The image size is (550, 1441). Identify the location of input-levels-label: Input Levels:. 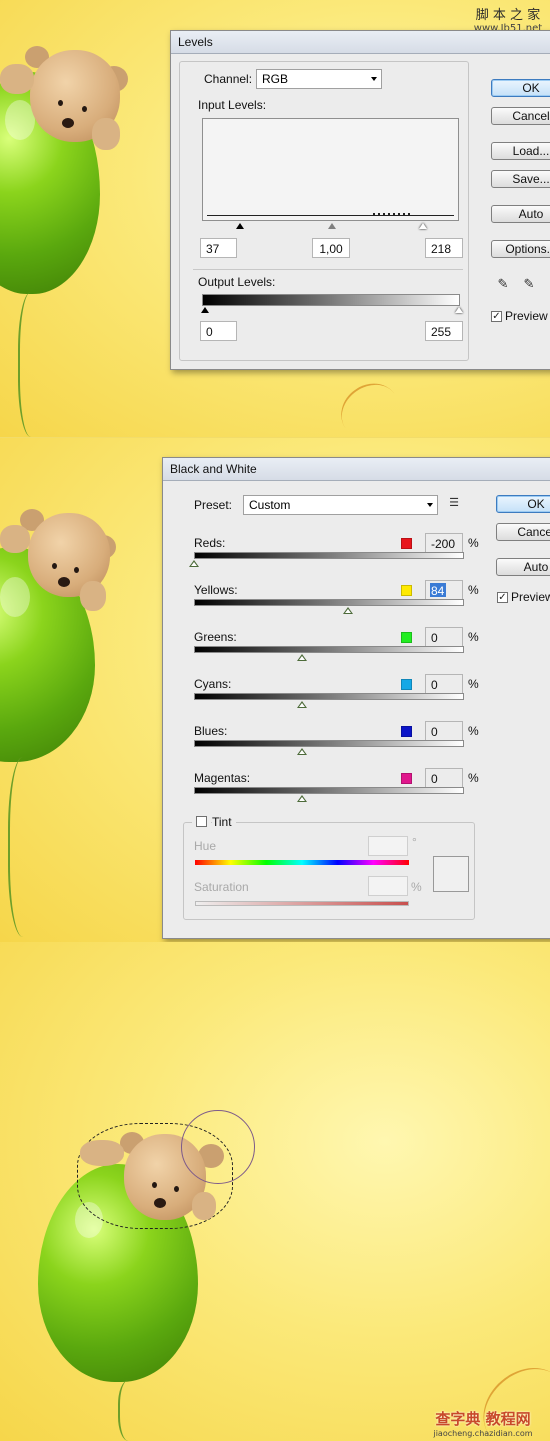
(232, 105).